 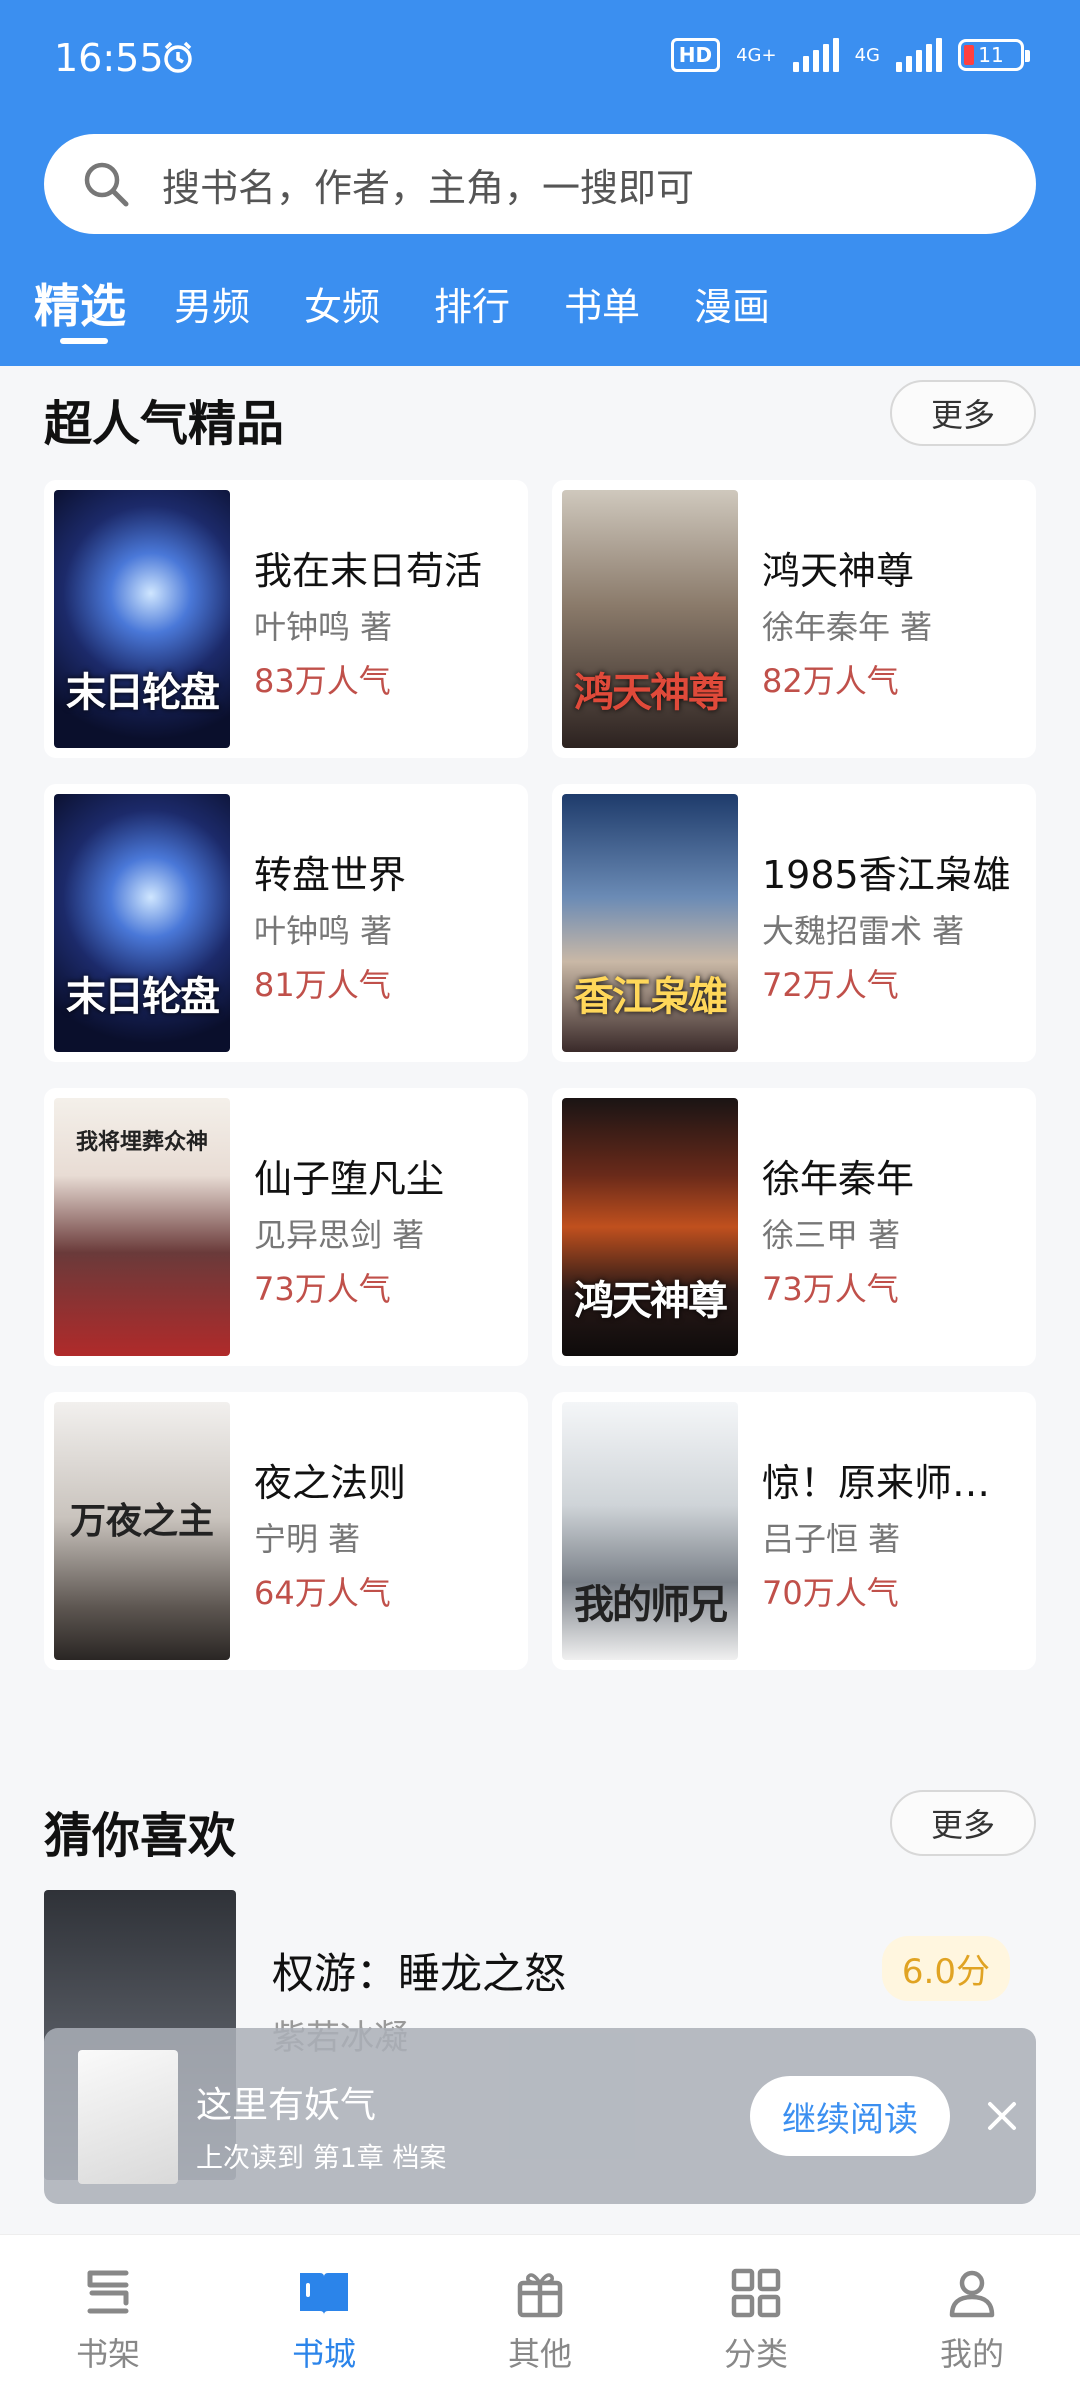 What do you see at coordinates (695, 55) in the screenshot?
I see `hd-badge: HD` at bounding box center [695, 55].